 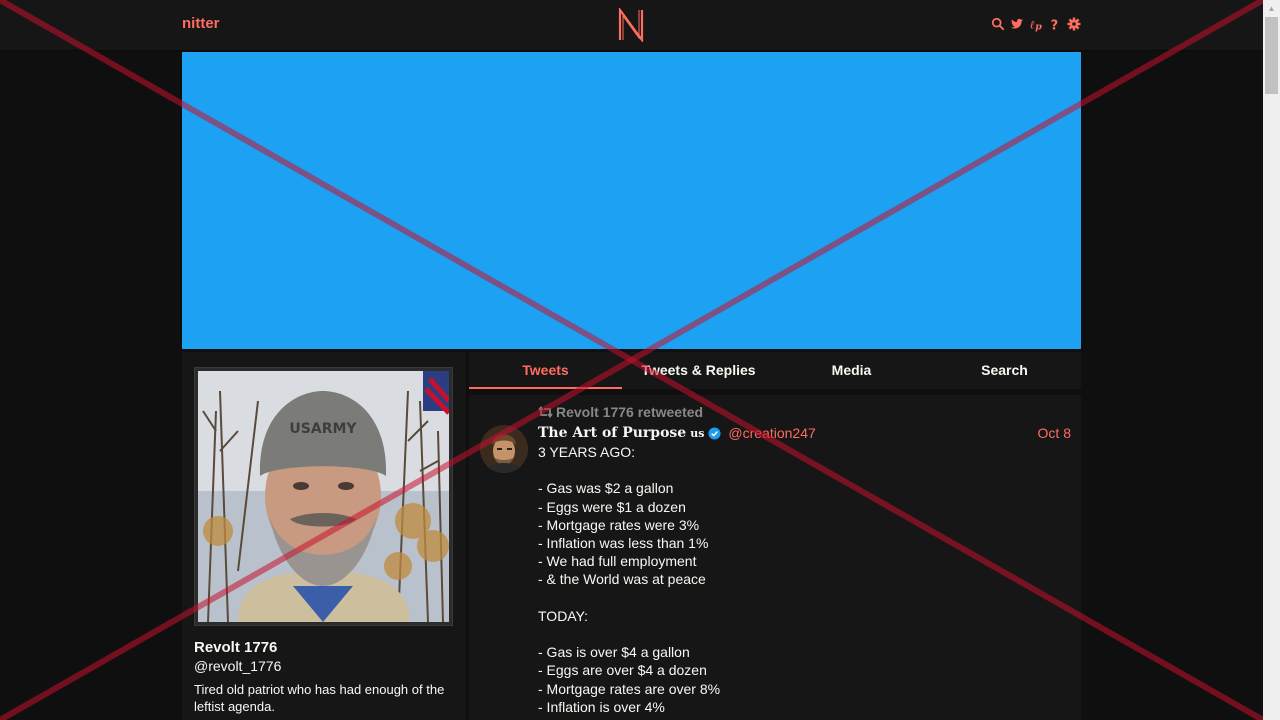 What do you see at coordinates (606, 488) in the screenshot?
I see `tweet-line: - Gas was $2 a gallon` at bounding box center [606, 488].